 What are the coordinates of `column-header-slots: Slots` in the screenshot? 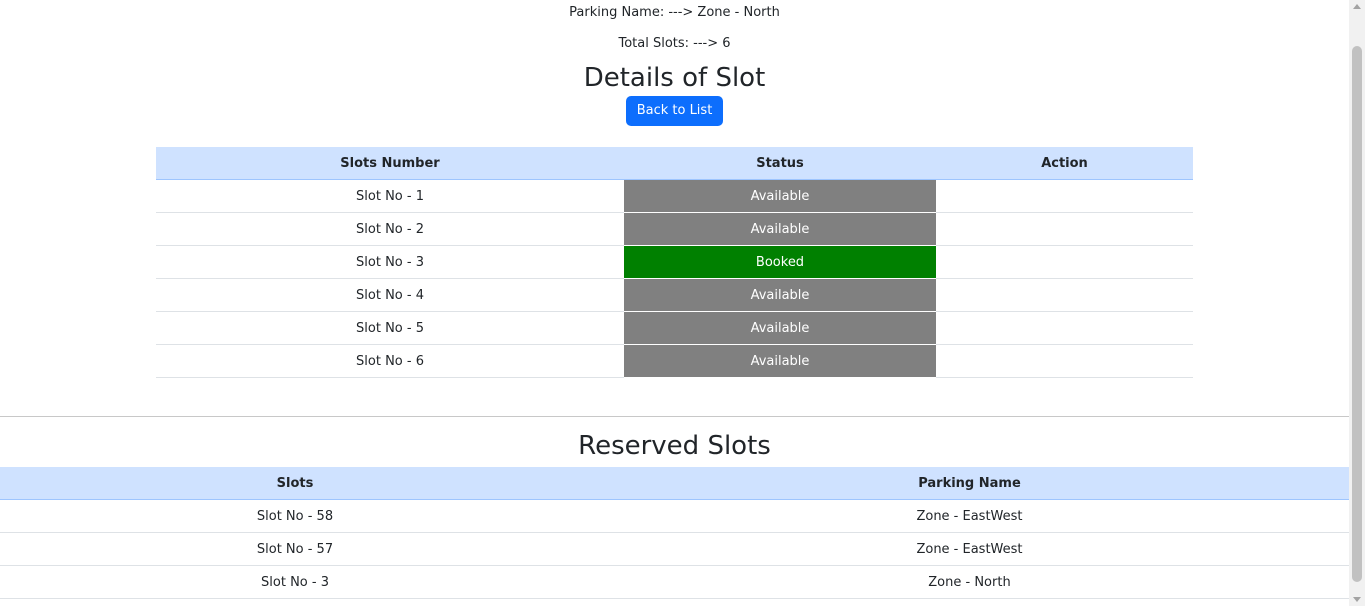 It's located at (295, 483).